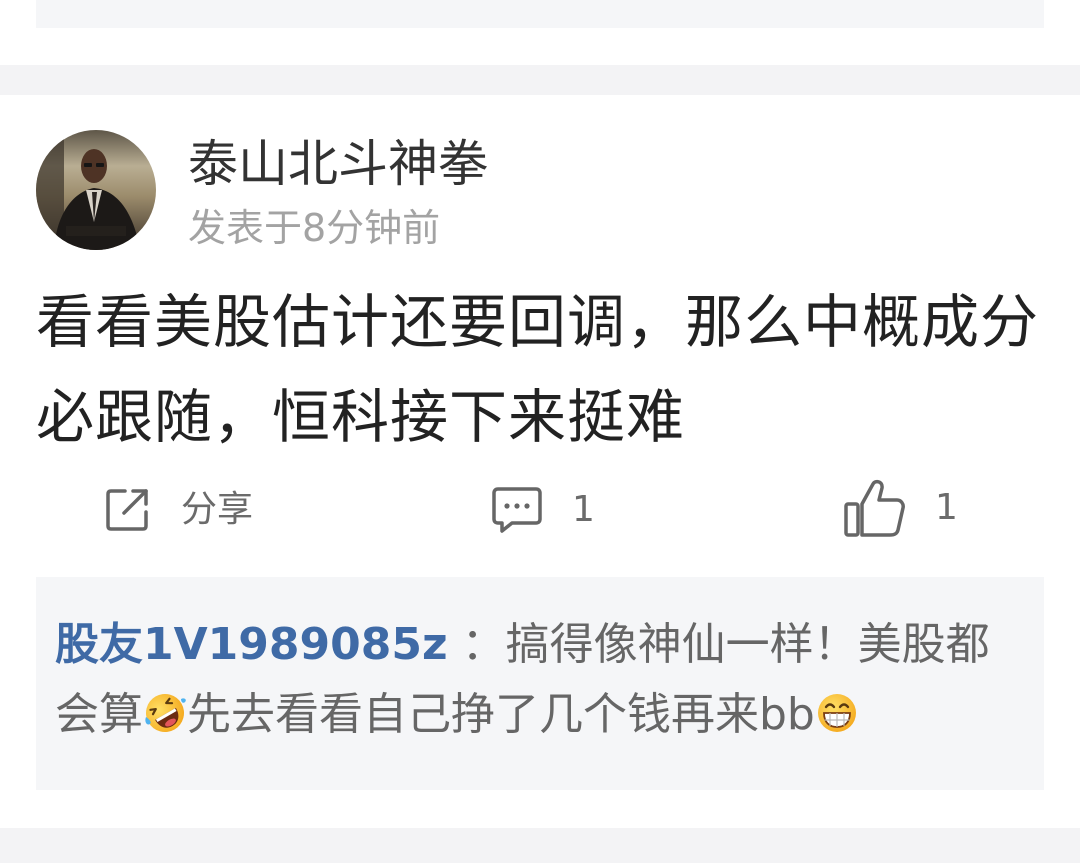 The width and height of the screenshot is (1080, 863). I want to click on reply-author-link: 股友1V1989085z, so click(251, 644).